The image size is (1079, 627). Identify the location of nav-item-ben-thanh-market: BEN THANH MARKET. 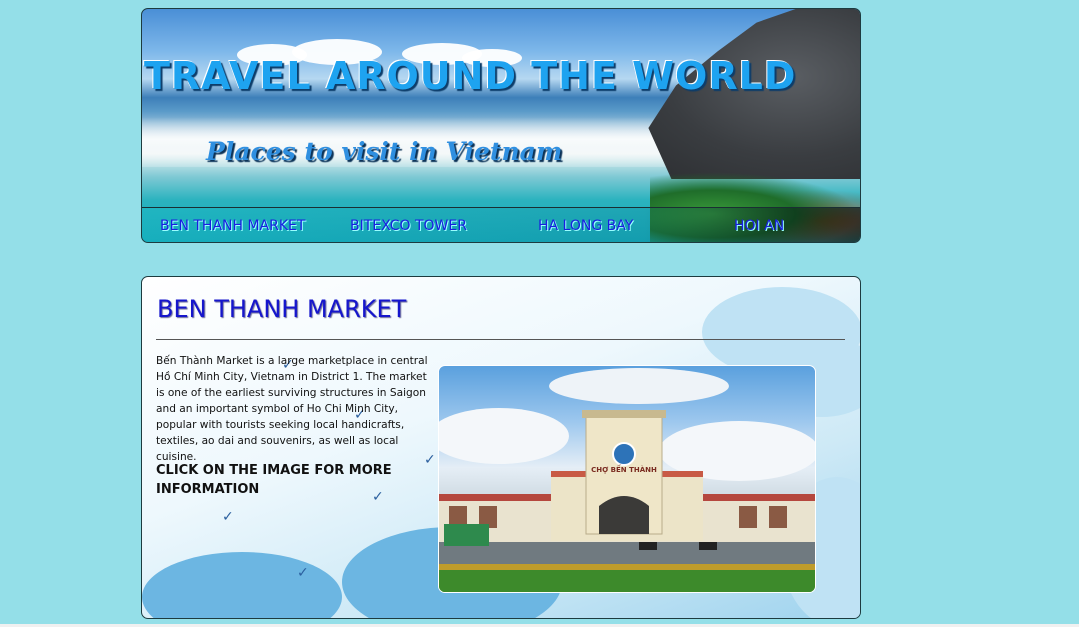
(232, 226).